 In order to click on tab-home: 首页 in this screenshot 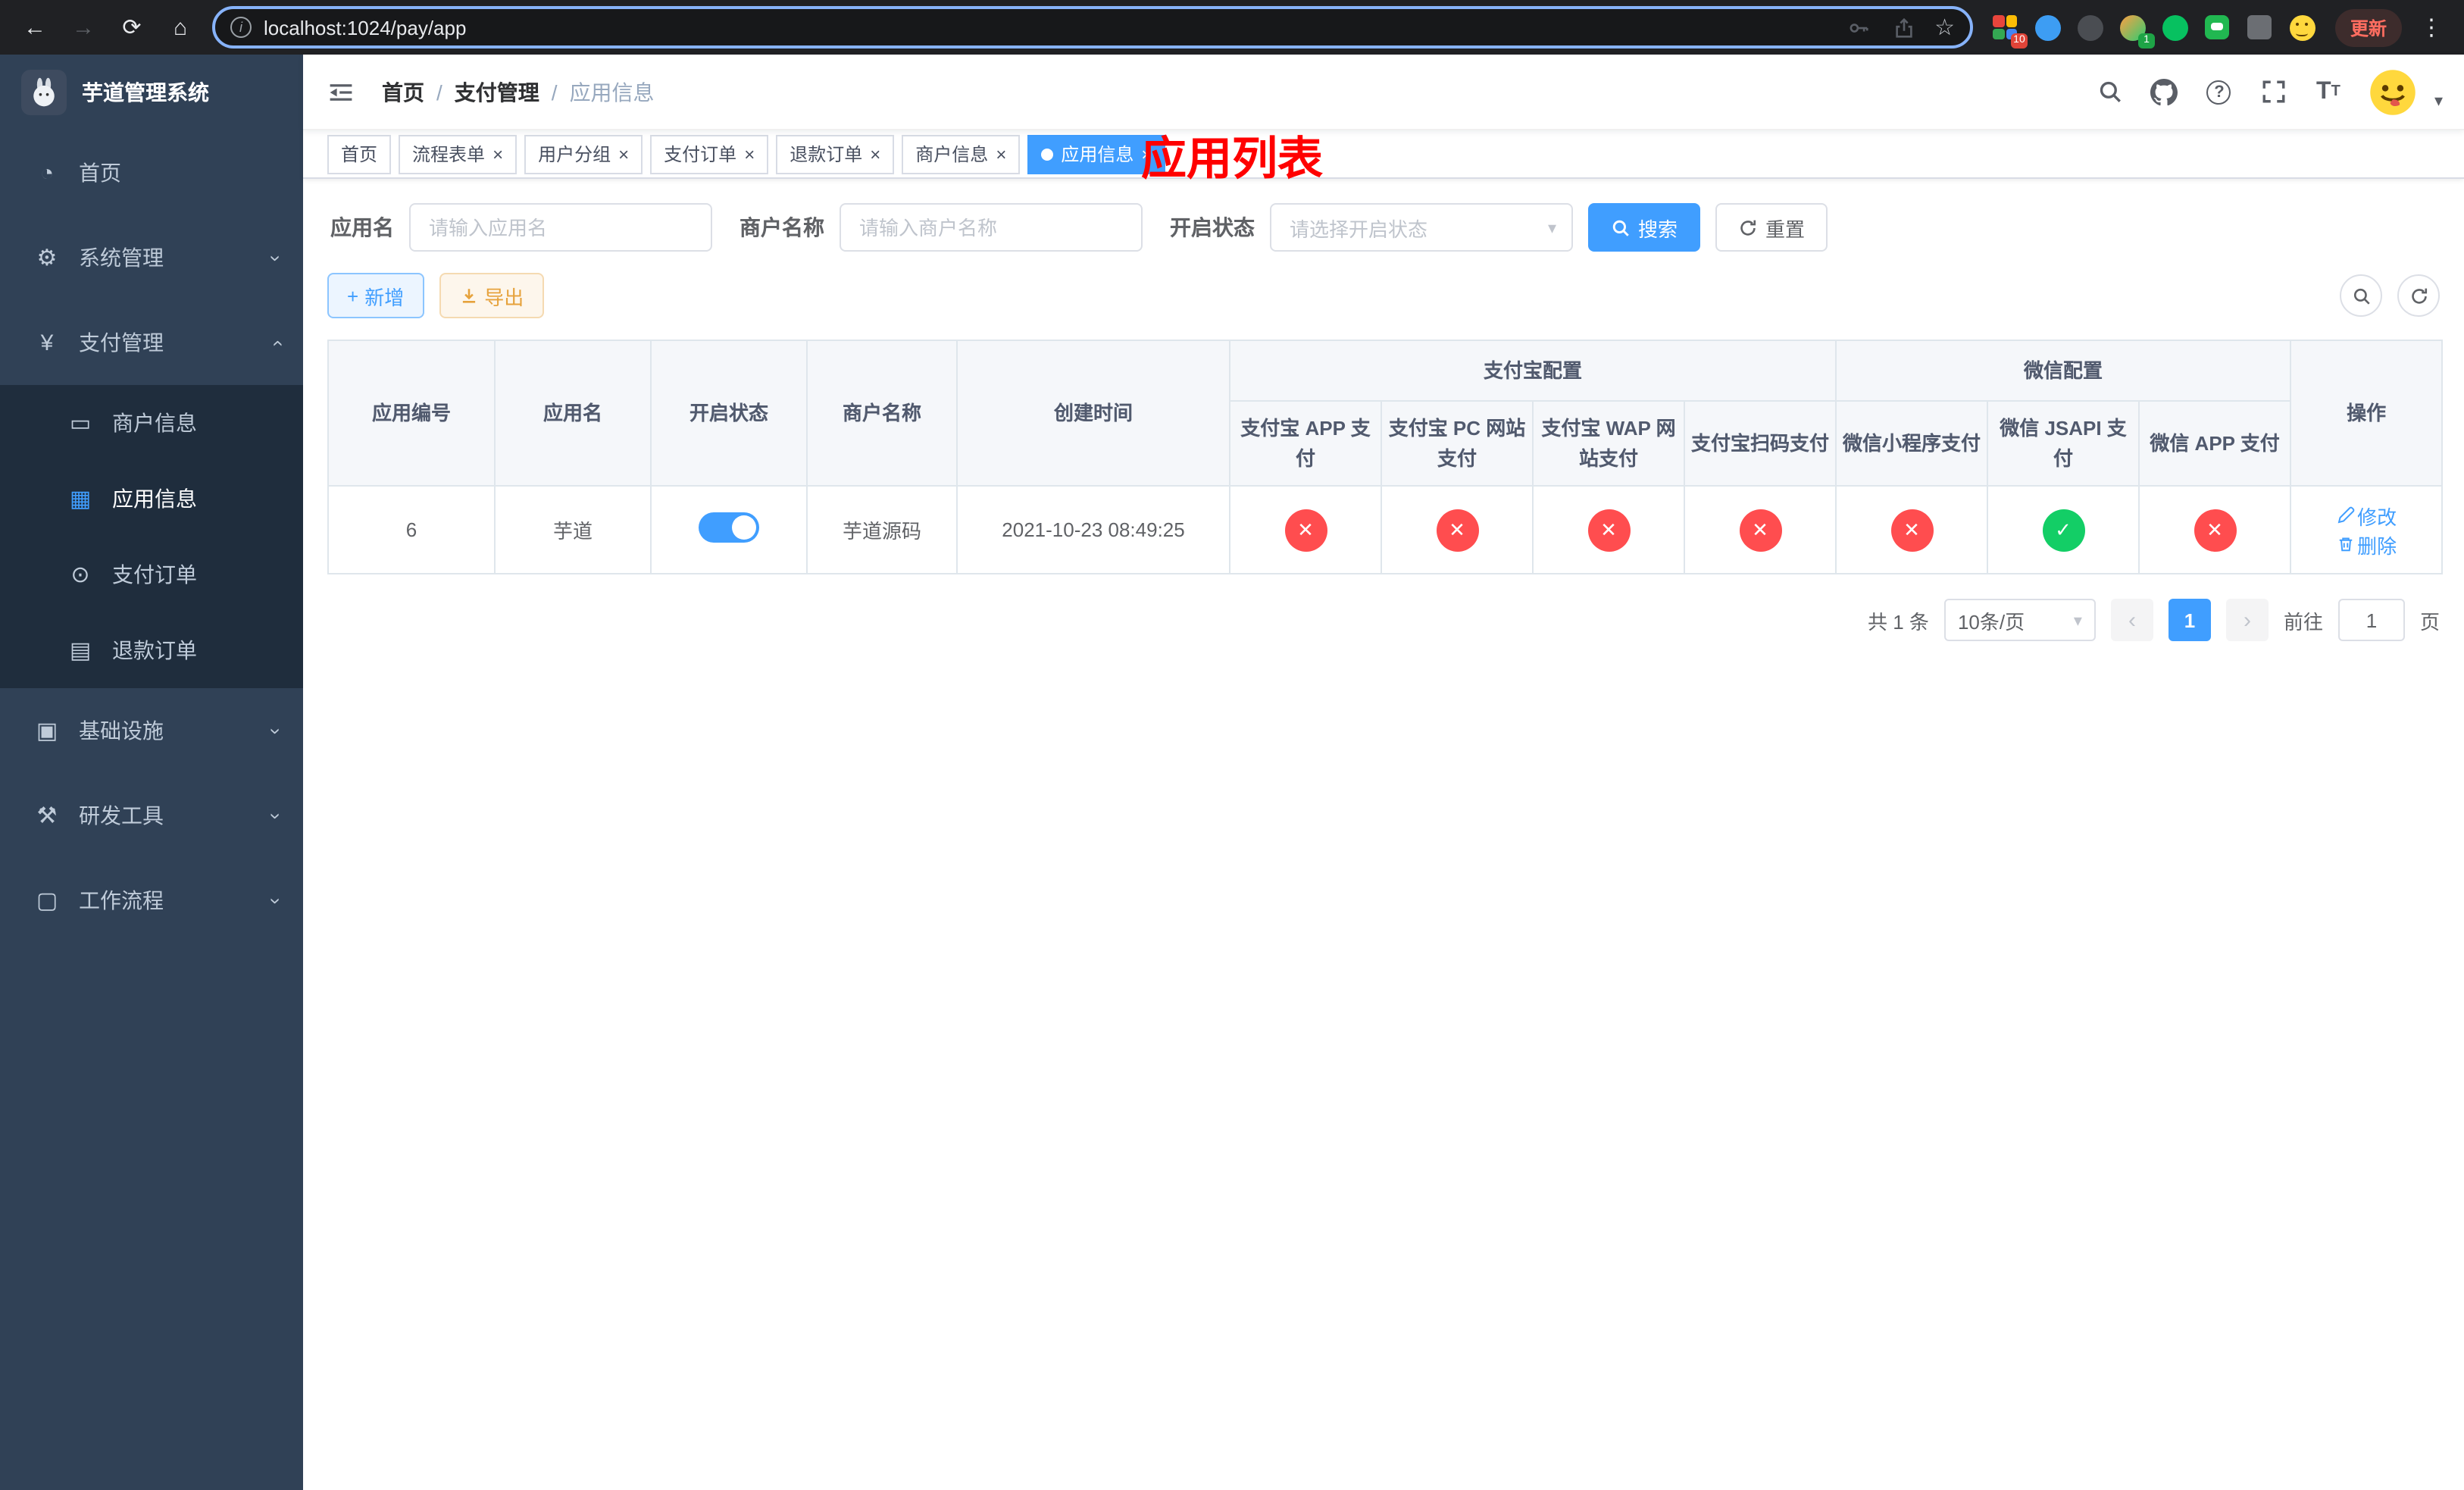, I will do `click(359, 154)`.